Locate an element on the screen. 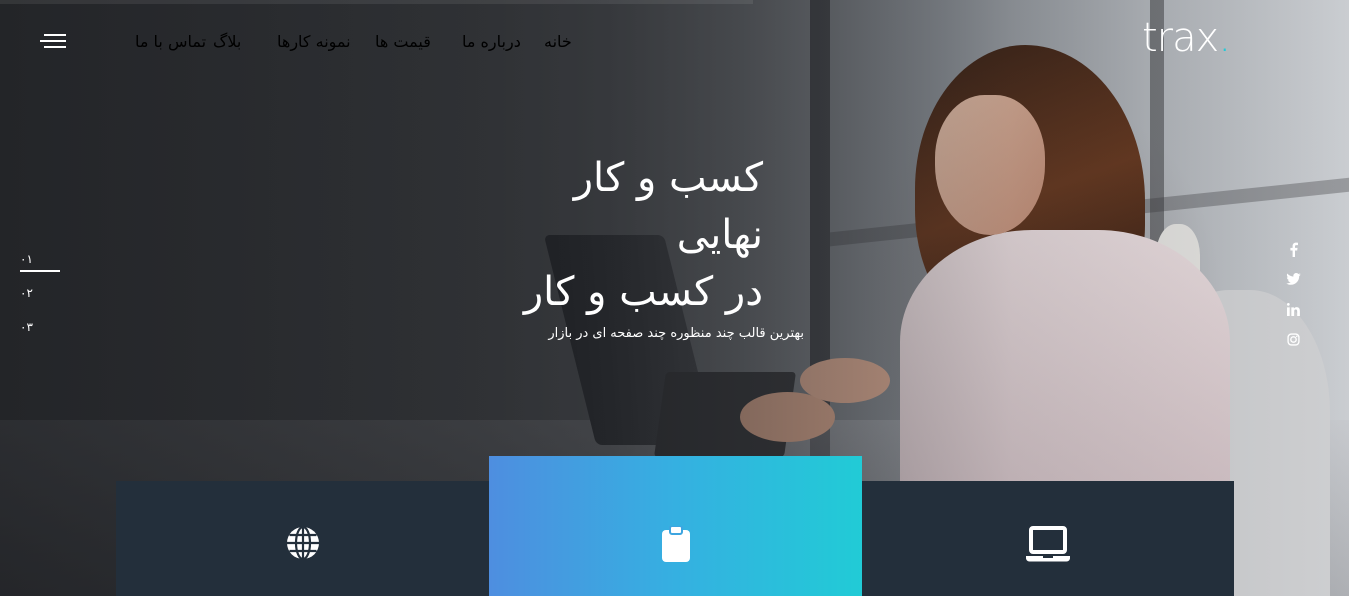  nav-item-portfolio: نمونه کارها is located at coordinates (314, 41).